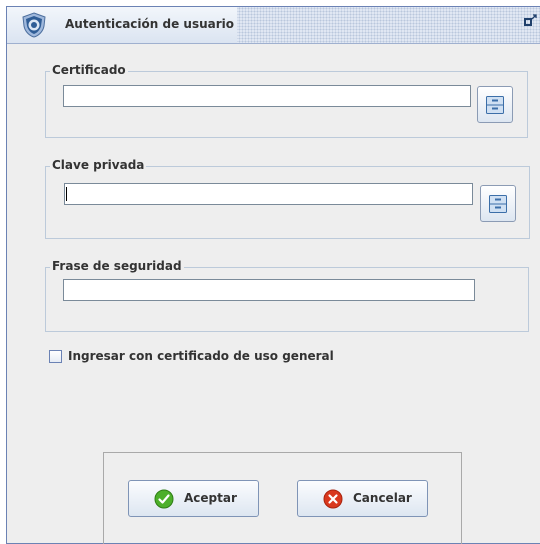  I want to click on clave-privada-browse-button, so click(498, 203).